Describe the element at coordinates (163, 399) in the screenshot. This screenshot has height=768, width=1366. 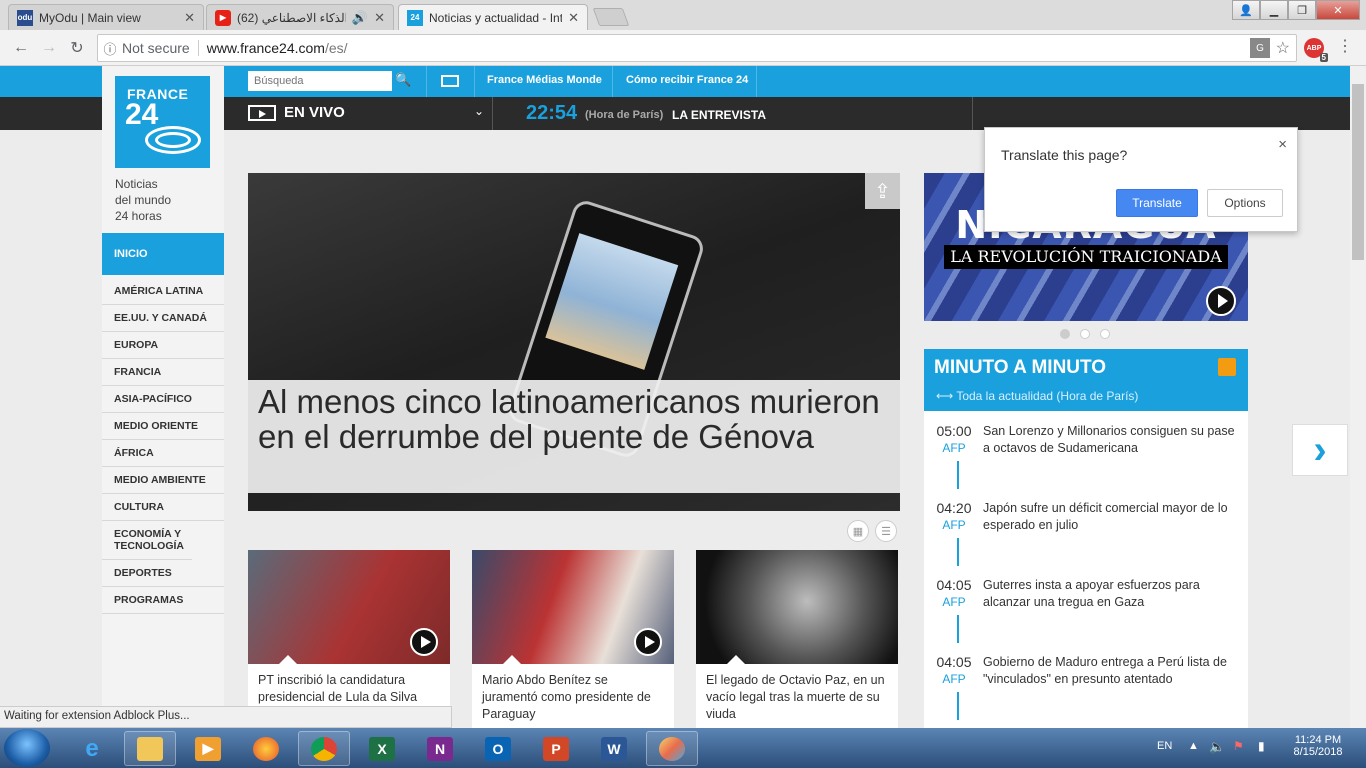
I see `nav-item: ASIA-PACÍFICO` at that location.